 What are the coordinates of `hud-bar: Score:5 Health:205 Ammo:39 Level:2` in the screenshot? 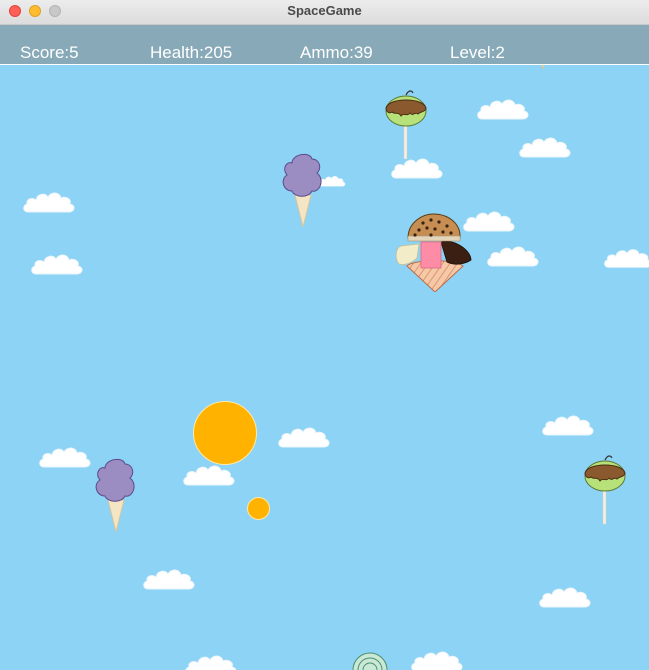 It's located at (324, 45).